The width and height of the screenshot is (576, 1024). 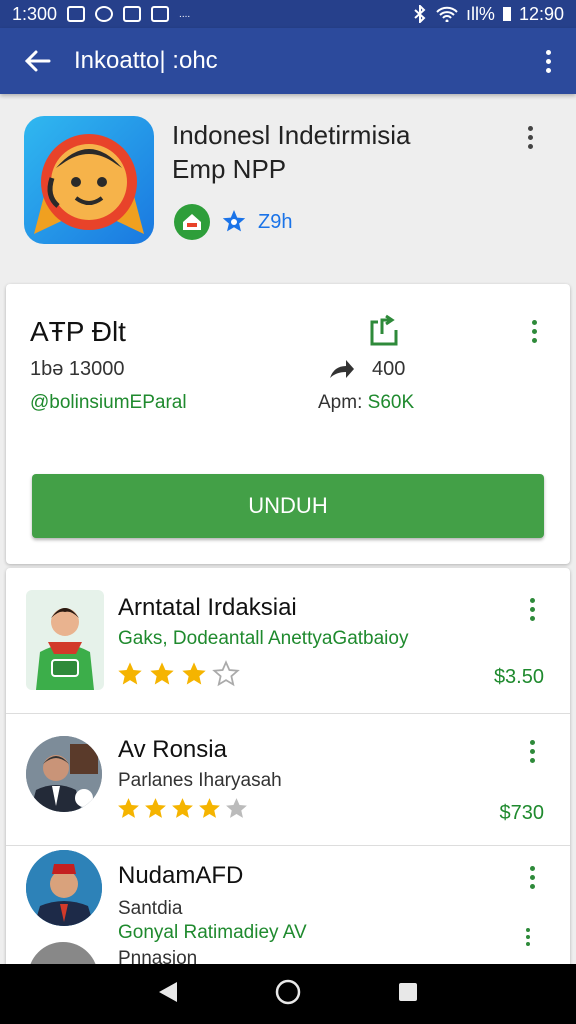 What do you see at coordinates (35, 13) in the screenshot?
I see `status-time-left: 1:300` at bounding box center [35, 13].